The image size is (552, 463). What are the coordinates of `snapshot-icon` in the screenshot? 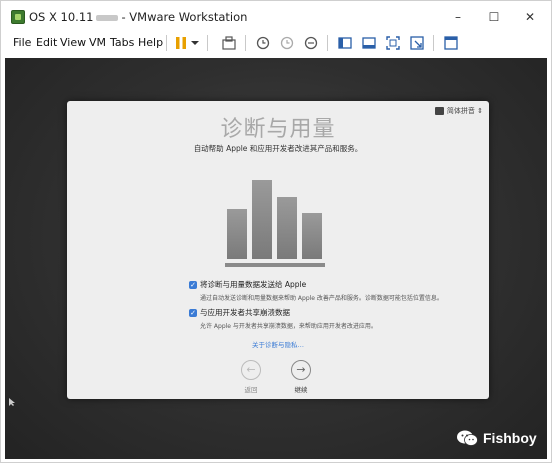 It's located at (263, 43).